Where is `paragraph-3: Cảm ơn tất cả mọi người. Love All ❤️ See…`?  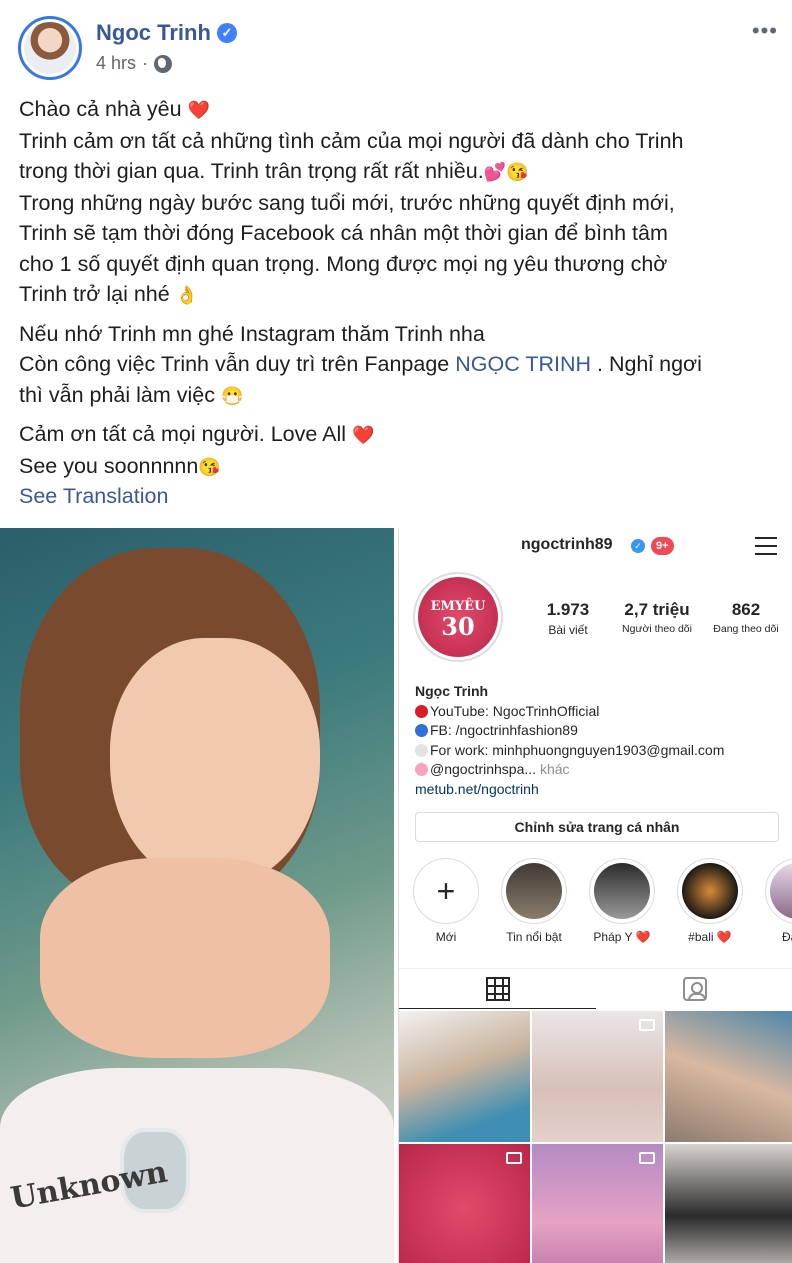
paragraph-3: Cảm ơn tất cả mọi người. Love All ❤️ See… is located at coordinates (399, 450).